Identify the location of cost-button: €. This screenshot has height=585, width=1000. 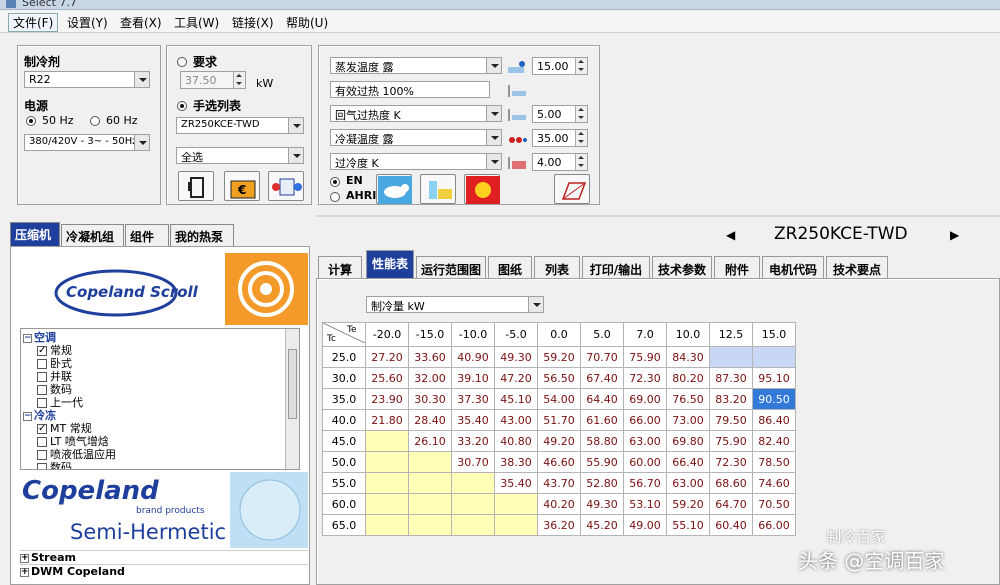
(242, 186).